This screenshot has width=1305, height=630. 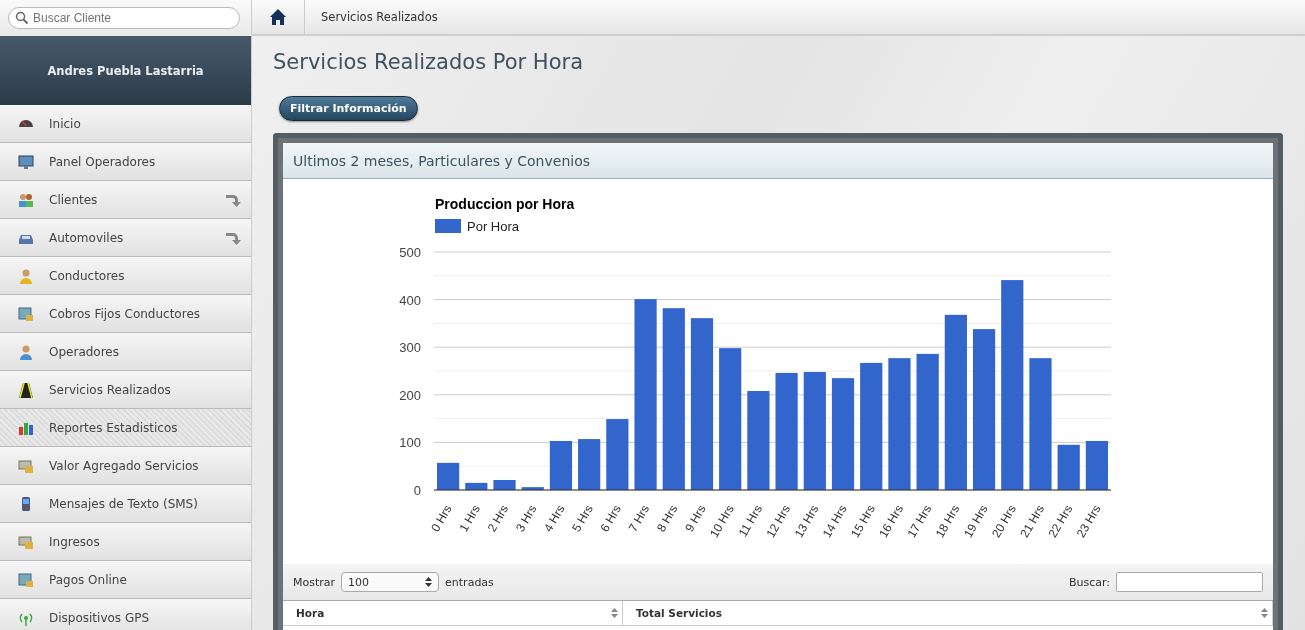 I want to click on x-tick-label: 17 Hrs, so click(x=919, y=521).